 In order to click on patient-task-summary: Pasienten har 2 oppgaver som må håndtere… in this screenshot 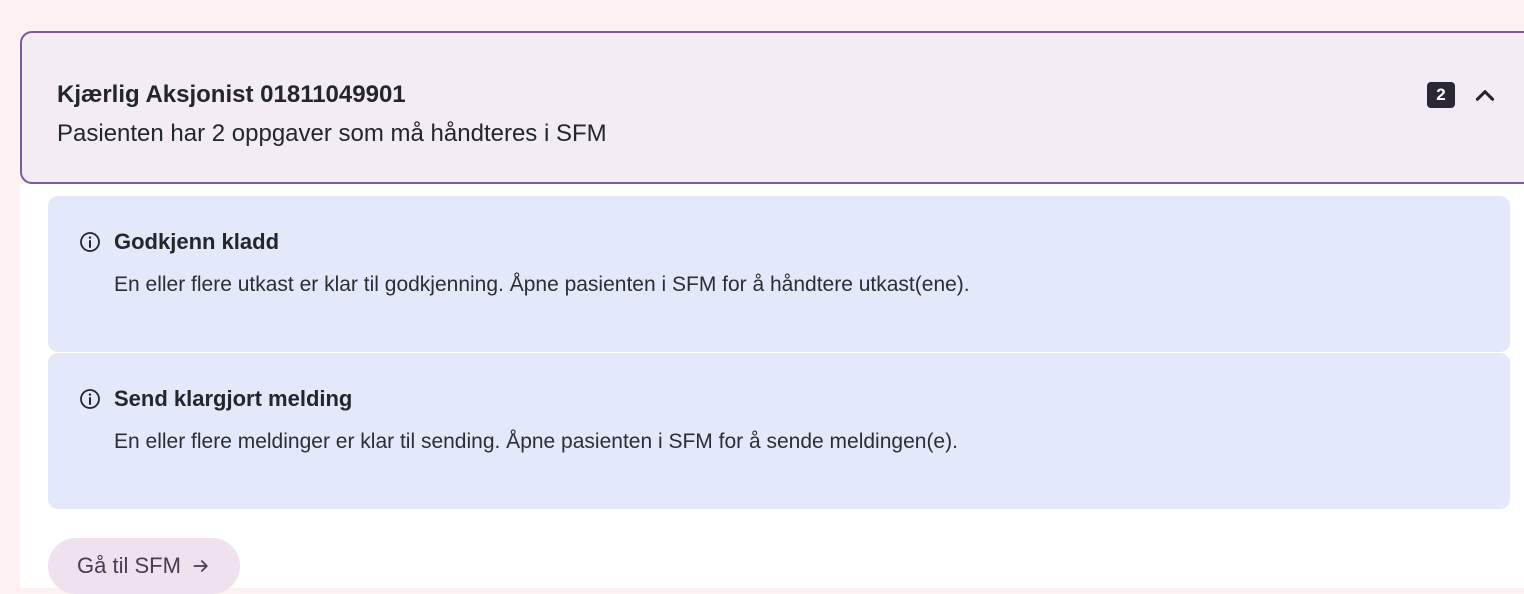, I will do `click(332, 133)`.